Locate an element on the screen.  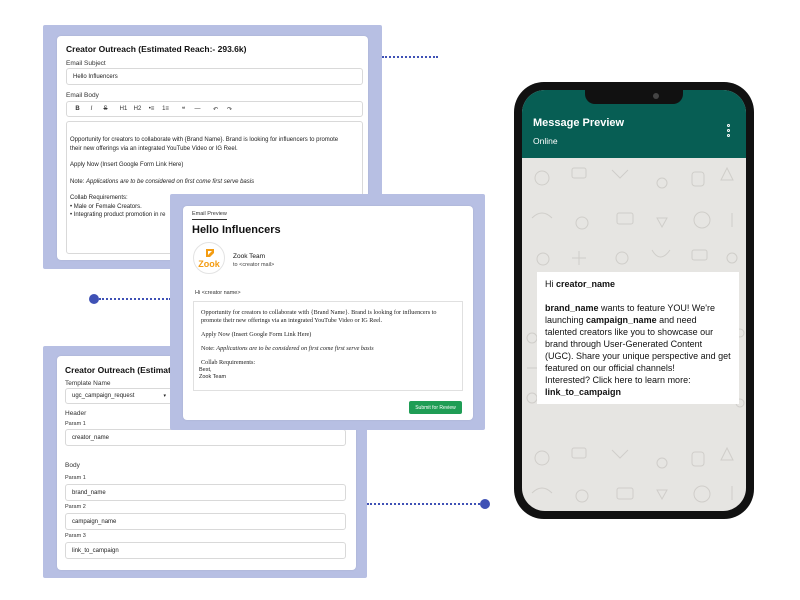
template-select-value: ugc_campaign_request is located at coordinates (103, 396).